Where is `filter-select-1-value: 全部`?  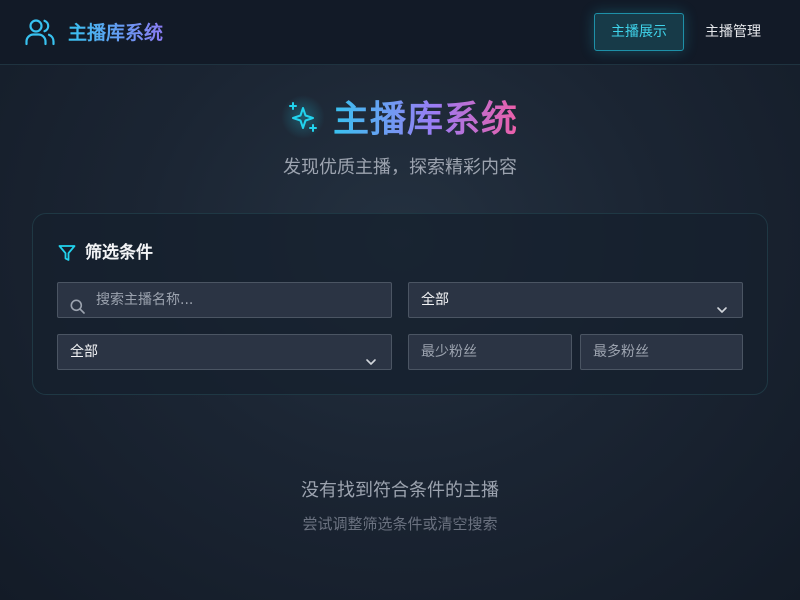
filter-select-1-value: 全部 is located at coordinates (435, 300).